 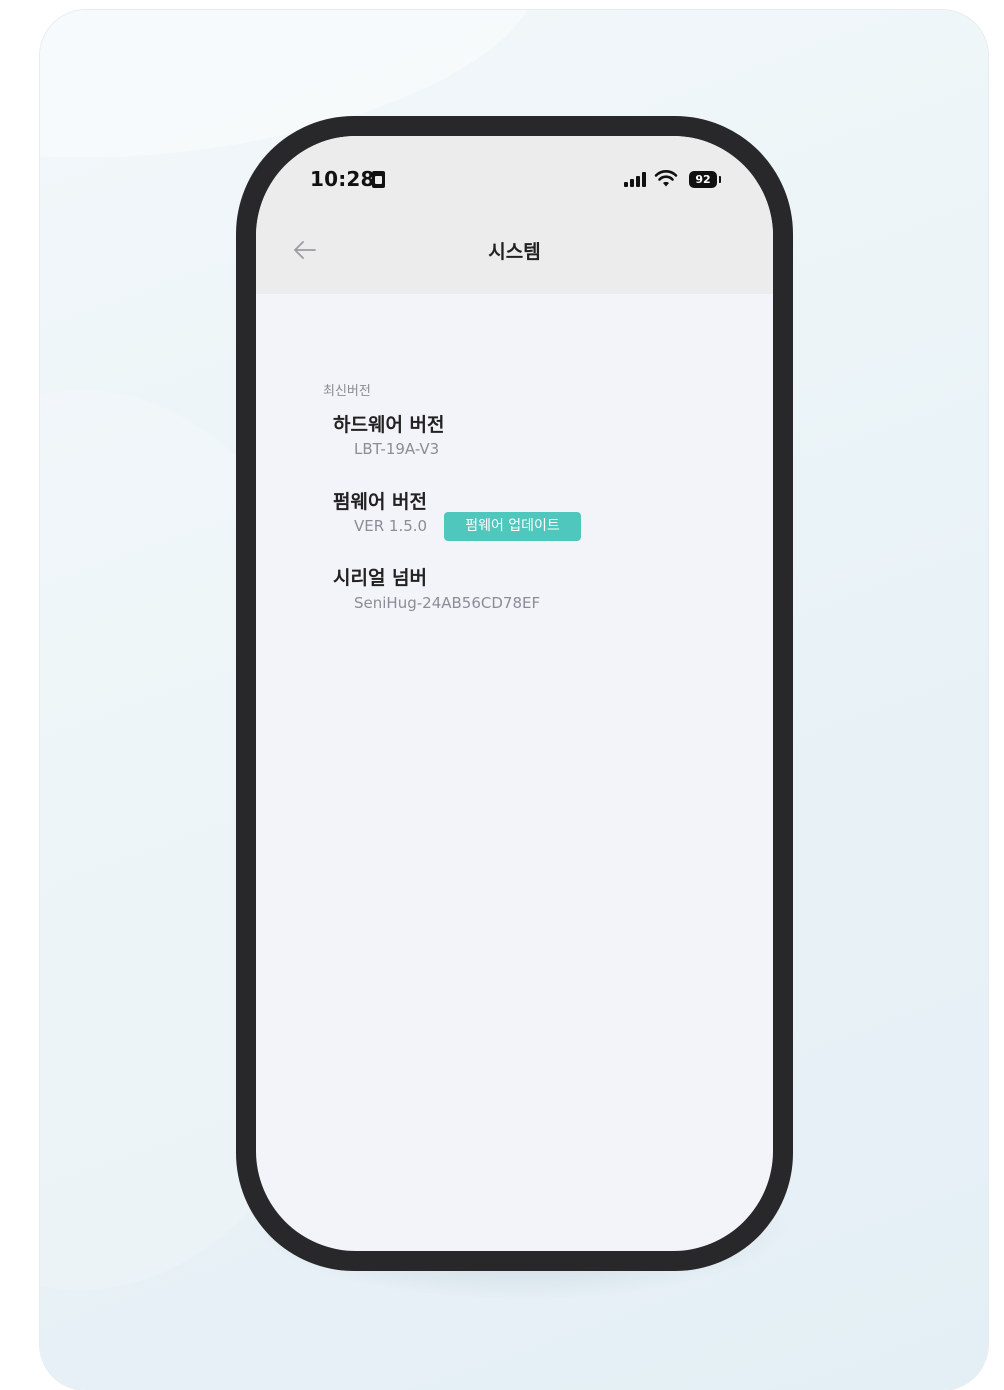 I want to click on section-label: 최신버전, so click(x=347, y=391).